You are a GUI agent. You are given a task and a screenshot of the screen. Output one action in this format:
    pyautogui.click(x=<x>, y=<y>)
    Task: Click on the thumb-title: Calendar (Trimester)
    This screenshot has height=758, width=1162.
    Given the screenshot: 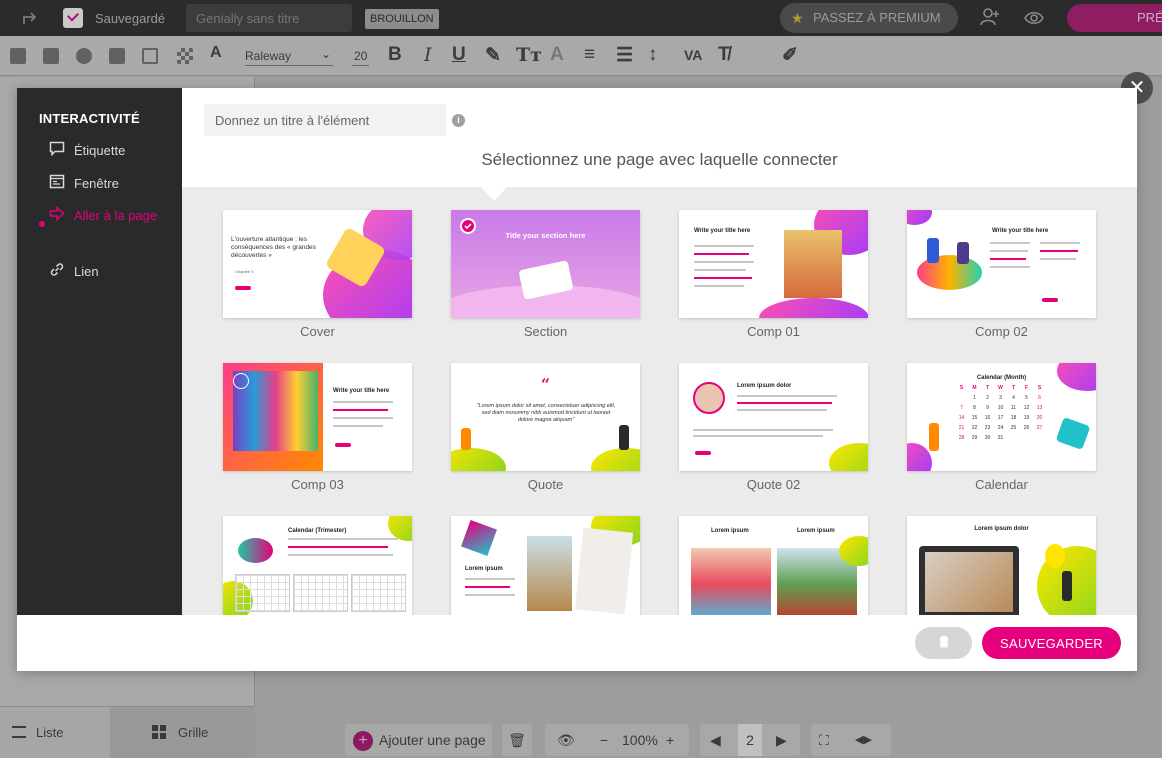 What is the action you would take?
    pyautogui.click(x=317, y=531)
    